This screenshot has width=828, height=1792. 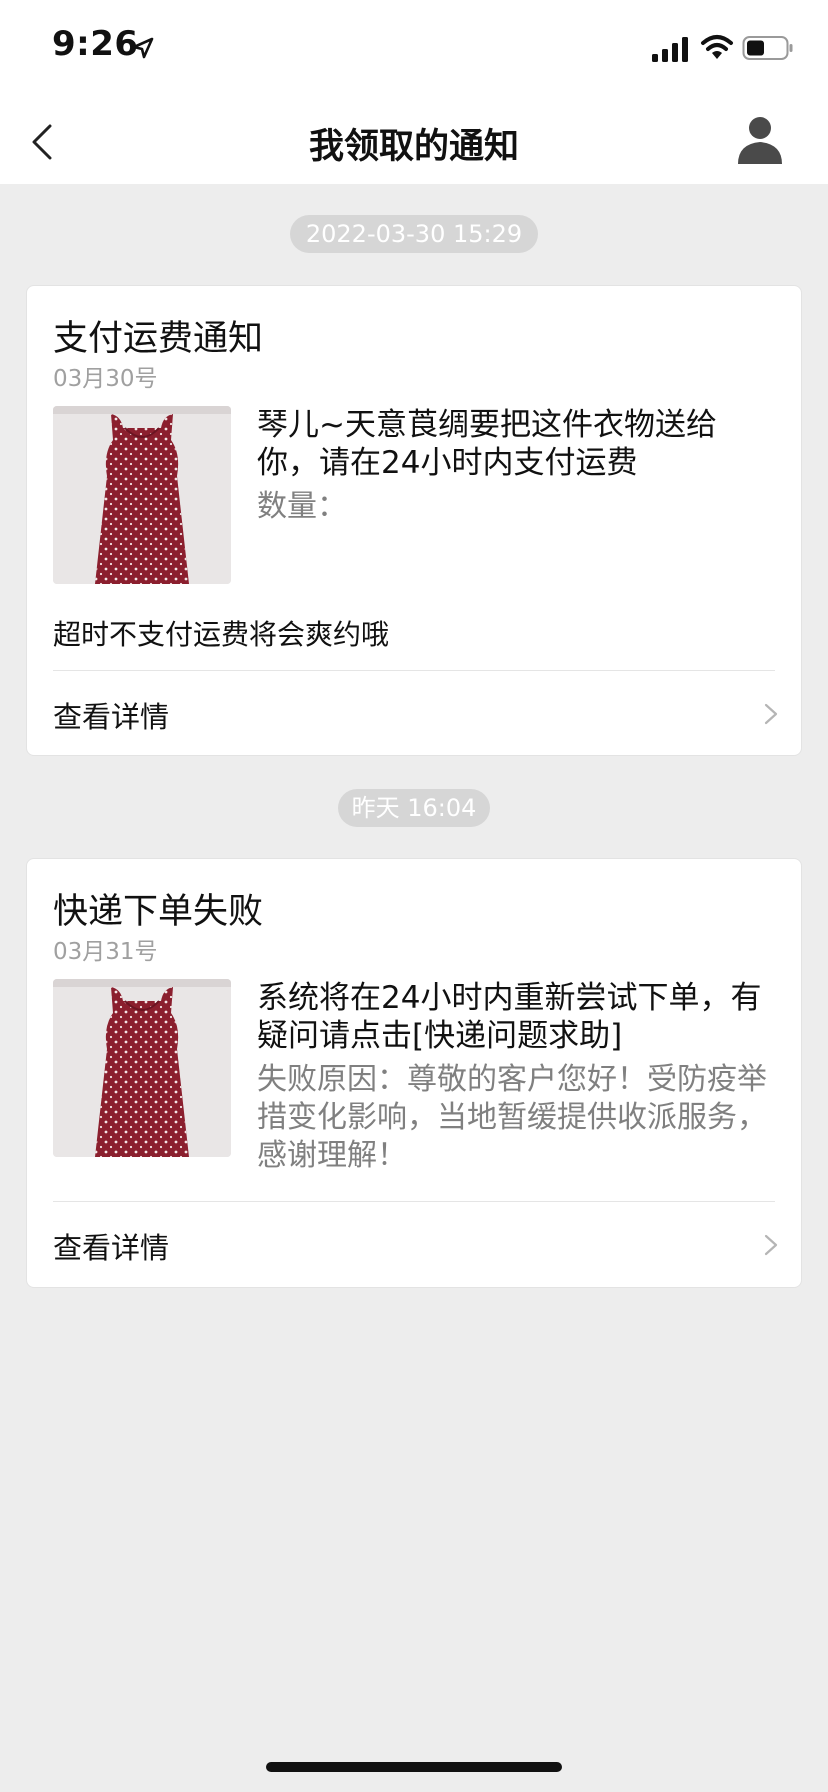 What do you see at coordinates (760, 139) in the screenshot?
I see `user-icon` at bounding box center [760, 139].